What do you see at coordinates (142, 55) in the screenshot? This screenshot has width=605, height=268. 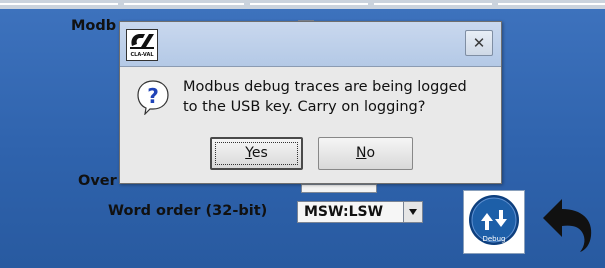 I see `logo-text: CLA-VAL` at bounding box center [142, 55].